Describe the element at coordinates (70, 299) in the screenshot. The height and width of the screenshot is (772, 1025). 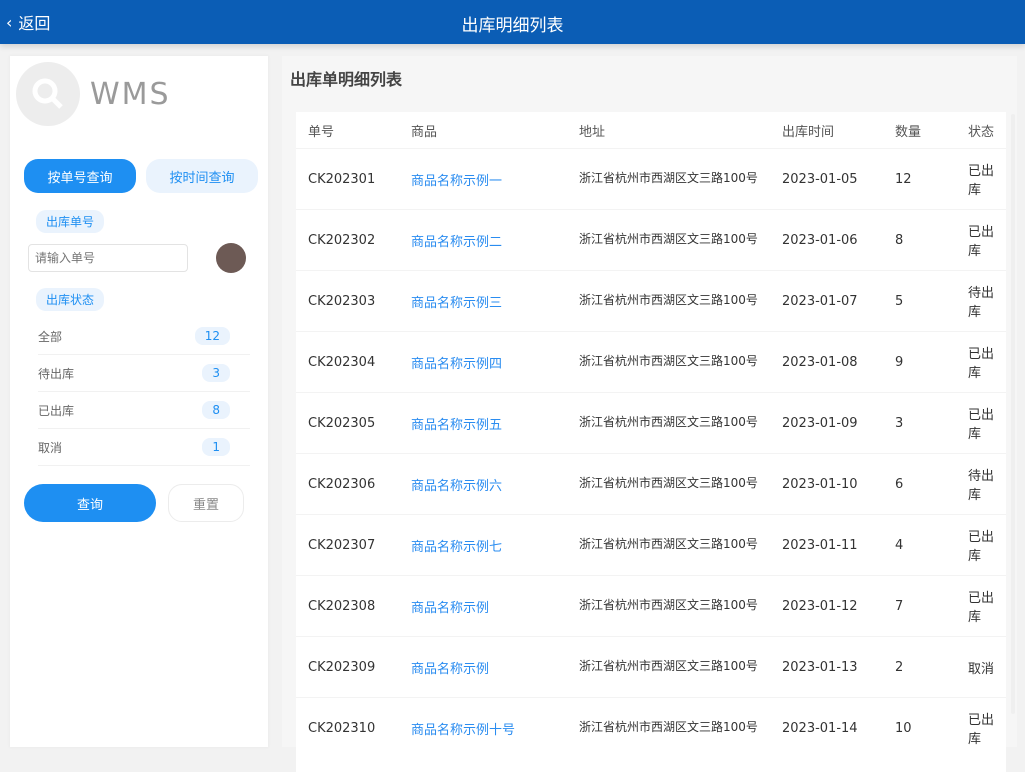
I see `status-label: 出库状态` at that location.